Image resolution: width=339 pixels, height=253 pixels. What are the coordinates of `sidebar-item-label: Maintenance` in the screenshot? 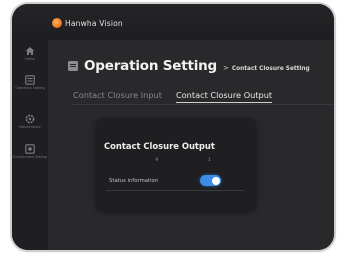 It's located at (30, 127).